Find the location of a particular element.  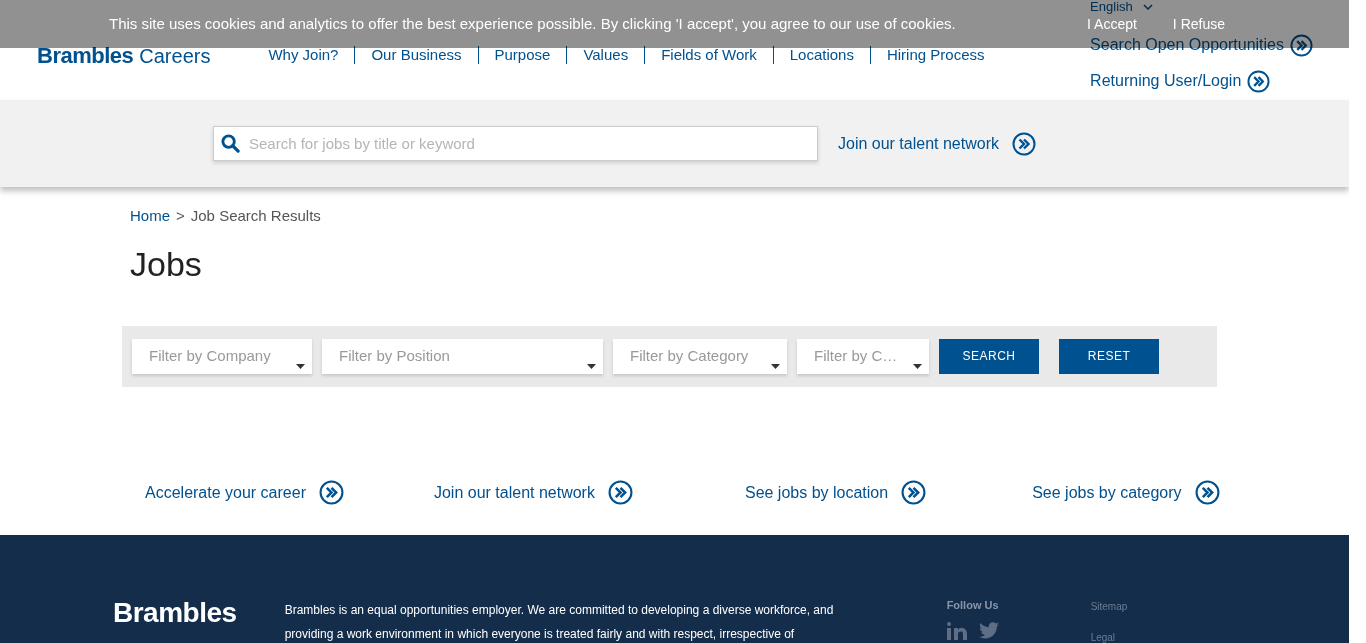

cookie-message: This site uses cookies and analytics to offer the best experience possible. By clicking 'I accept', you agree to our use of cookies. is located at coordinates (532, 24).